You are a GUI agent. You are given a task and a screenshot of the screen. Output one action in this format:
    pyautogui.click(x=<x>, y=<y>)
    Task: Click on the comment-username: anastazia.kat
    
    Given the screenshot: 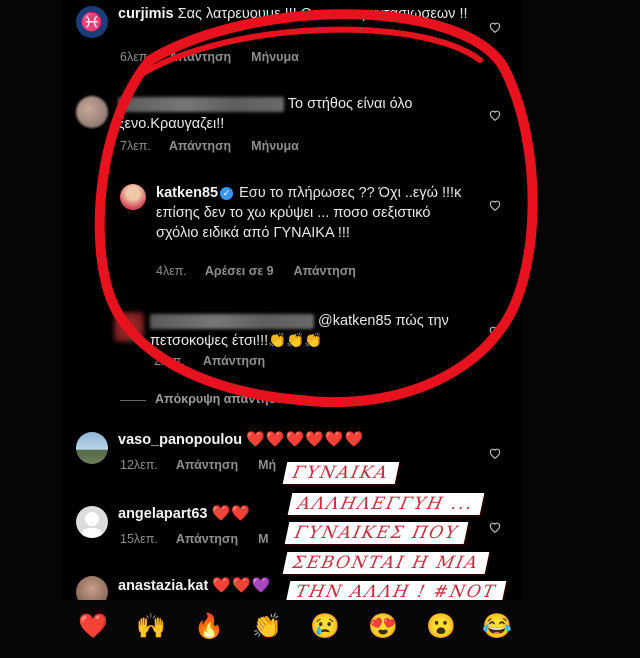 What is the action you would take?
    pyautogui.click(x=163, y=586)
    